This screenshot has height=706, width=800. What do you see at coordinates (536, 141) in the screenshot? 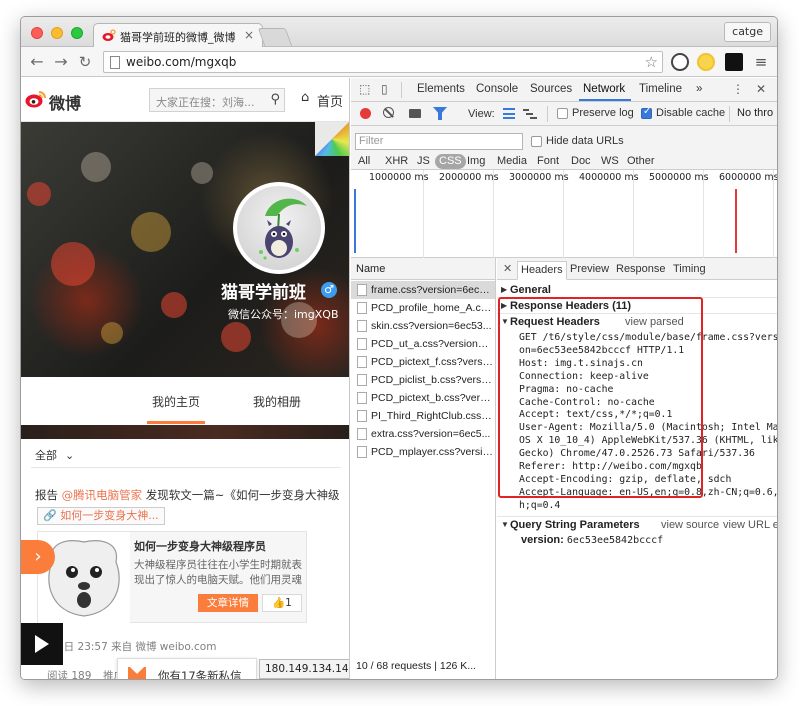
I see `hide-data-urls-checkbox` at bounding box center [536, 141].